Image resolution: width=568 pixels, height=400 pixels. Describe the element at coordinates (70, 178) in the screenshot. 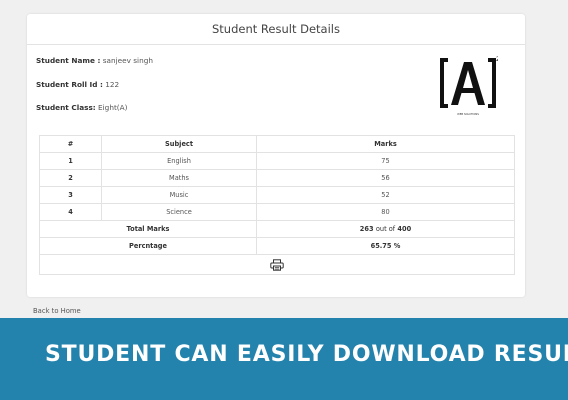

I see `row-number: 2` at that location.